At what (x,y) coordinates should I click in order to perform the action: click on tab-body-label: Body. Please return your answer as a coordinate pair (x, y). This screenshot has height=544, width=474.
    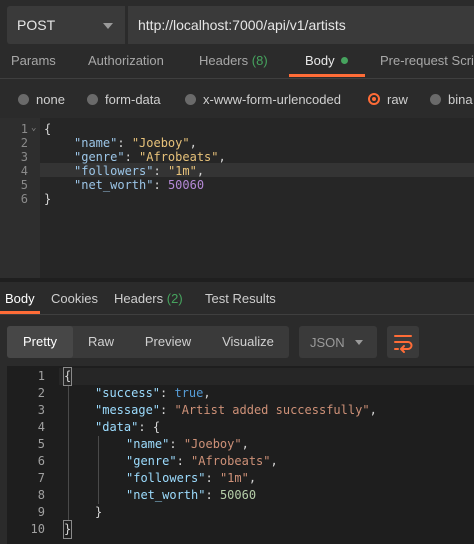
    Looking at the image, I should click on (320, 60).